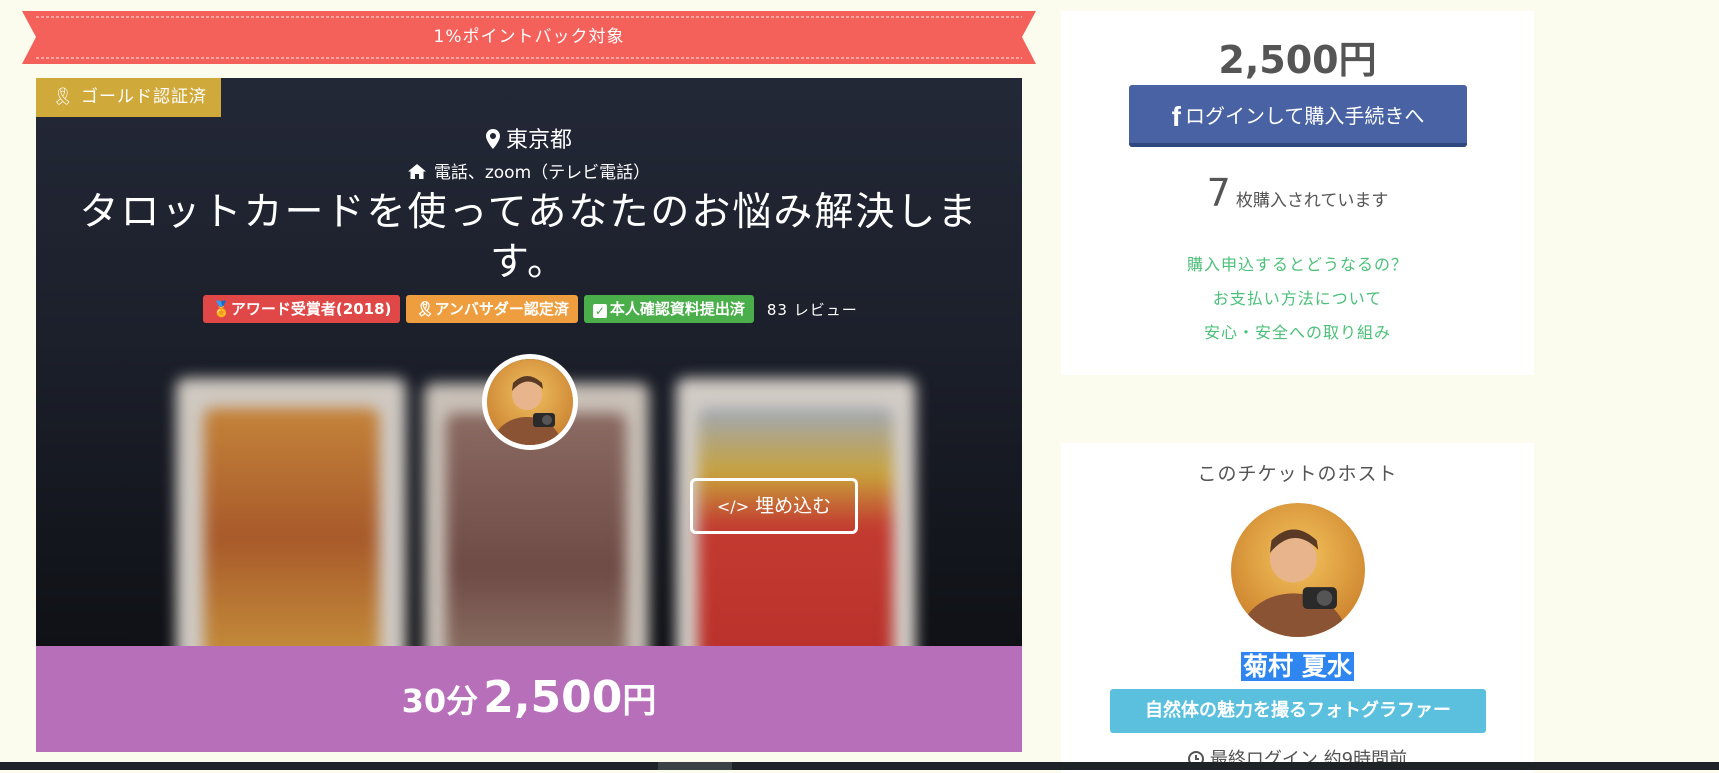 Image resolution: width=1719 pixels, height=773 pixels. I want to click on bottom-scrollbar, so click(859, 766).